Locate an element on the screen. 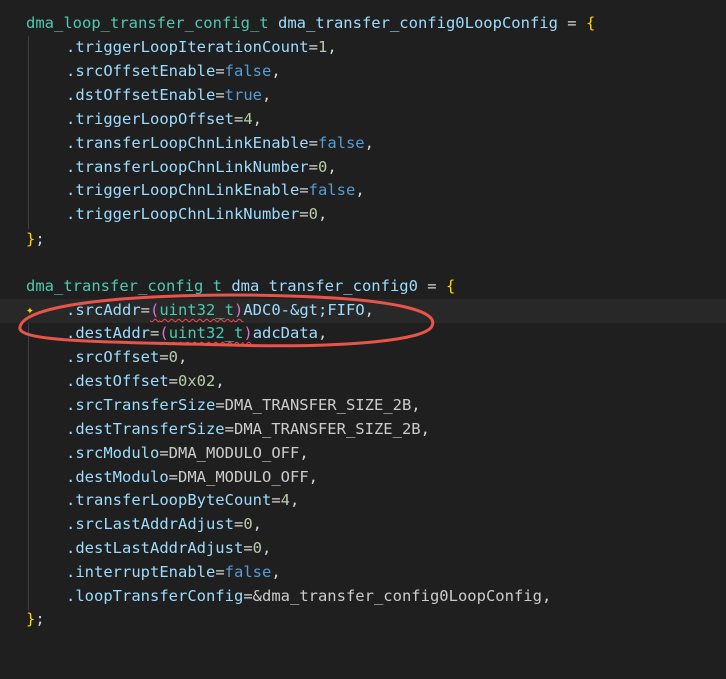  code-line: .destModulo=DMA_MODULO_OFF, is located at coordinates (363, 478).